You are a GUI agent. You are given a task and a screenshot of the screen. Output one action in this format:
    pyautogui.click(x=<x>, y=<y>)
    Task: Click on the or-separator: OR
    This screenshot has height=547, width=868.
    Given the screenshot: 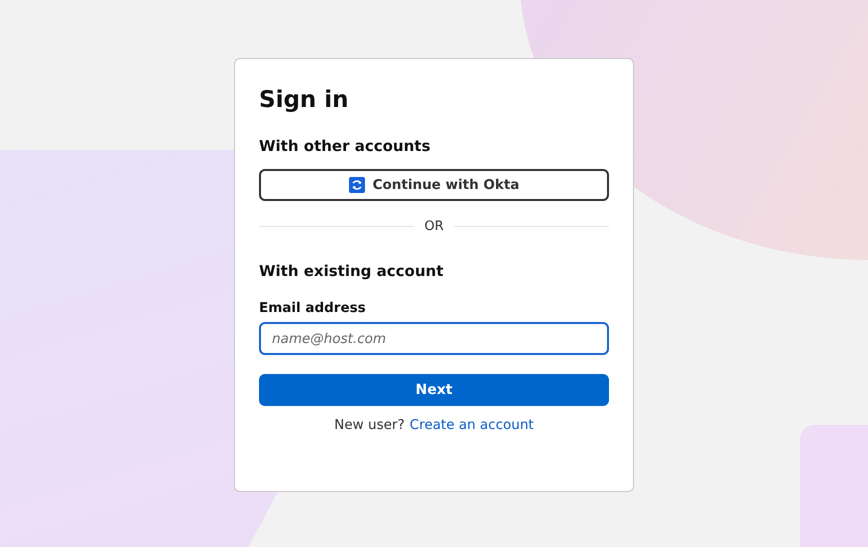 What is the action you would take?
    pyautogui.click(x=434, y=226)
    